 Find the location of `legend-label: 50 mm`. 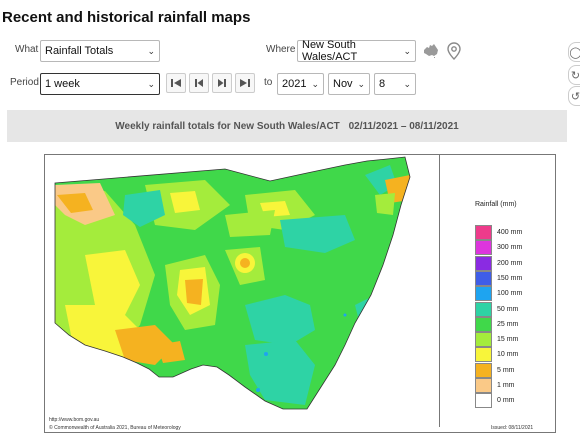

legend-label: 50 mm is located at coordinates (508, 309).